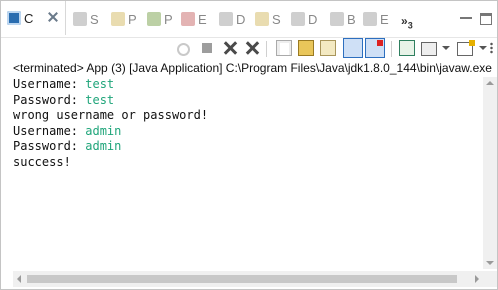 Image resolution: width=498 pixels, height=290 pixels. Describe the element at coordinates (490, 83) in the screenshot. I see `chevron-up-icon` at that location.